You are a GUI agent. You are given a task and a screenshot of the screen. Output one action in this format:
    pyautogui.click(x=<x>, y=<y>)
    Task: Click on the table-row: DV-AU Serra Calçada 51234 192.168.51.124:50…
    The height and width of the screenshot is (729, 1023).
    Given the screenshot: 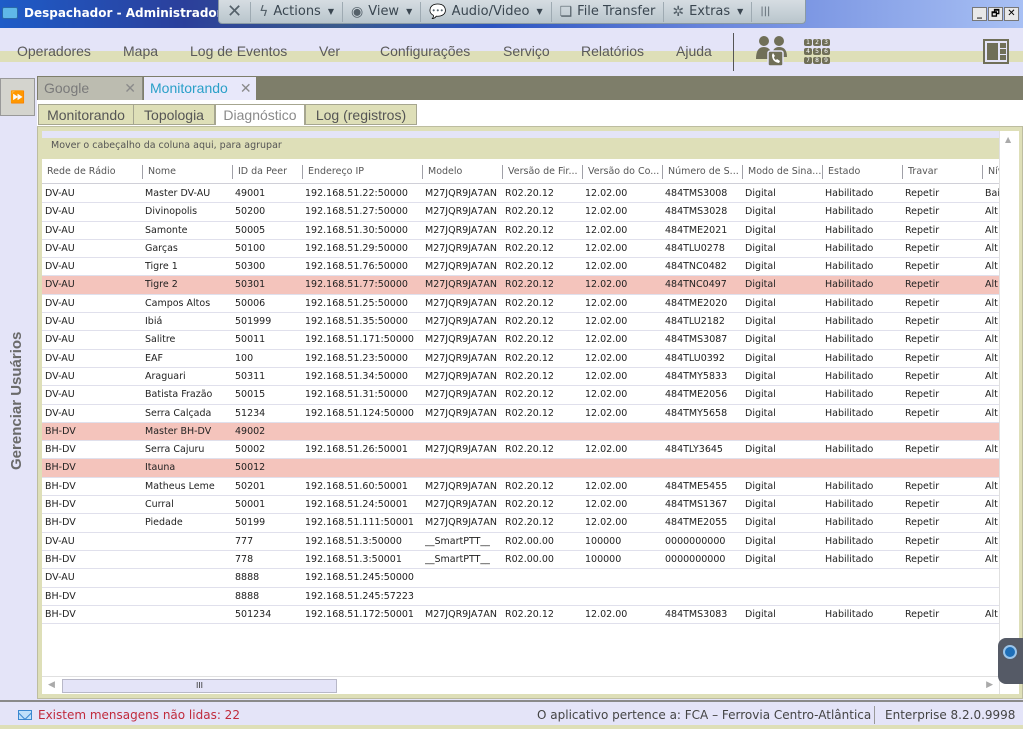 What is the action you would take?
    pyautogui.click(x=520, y=413)
    